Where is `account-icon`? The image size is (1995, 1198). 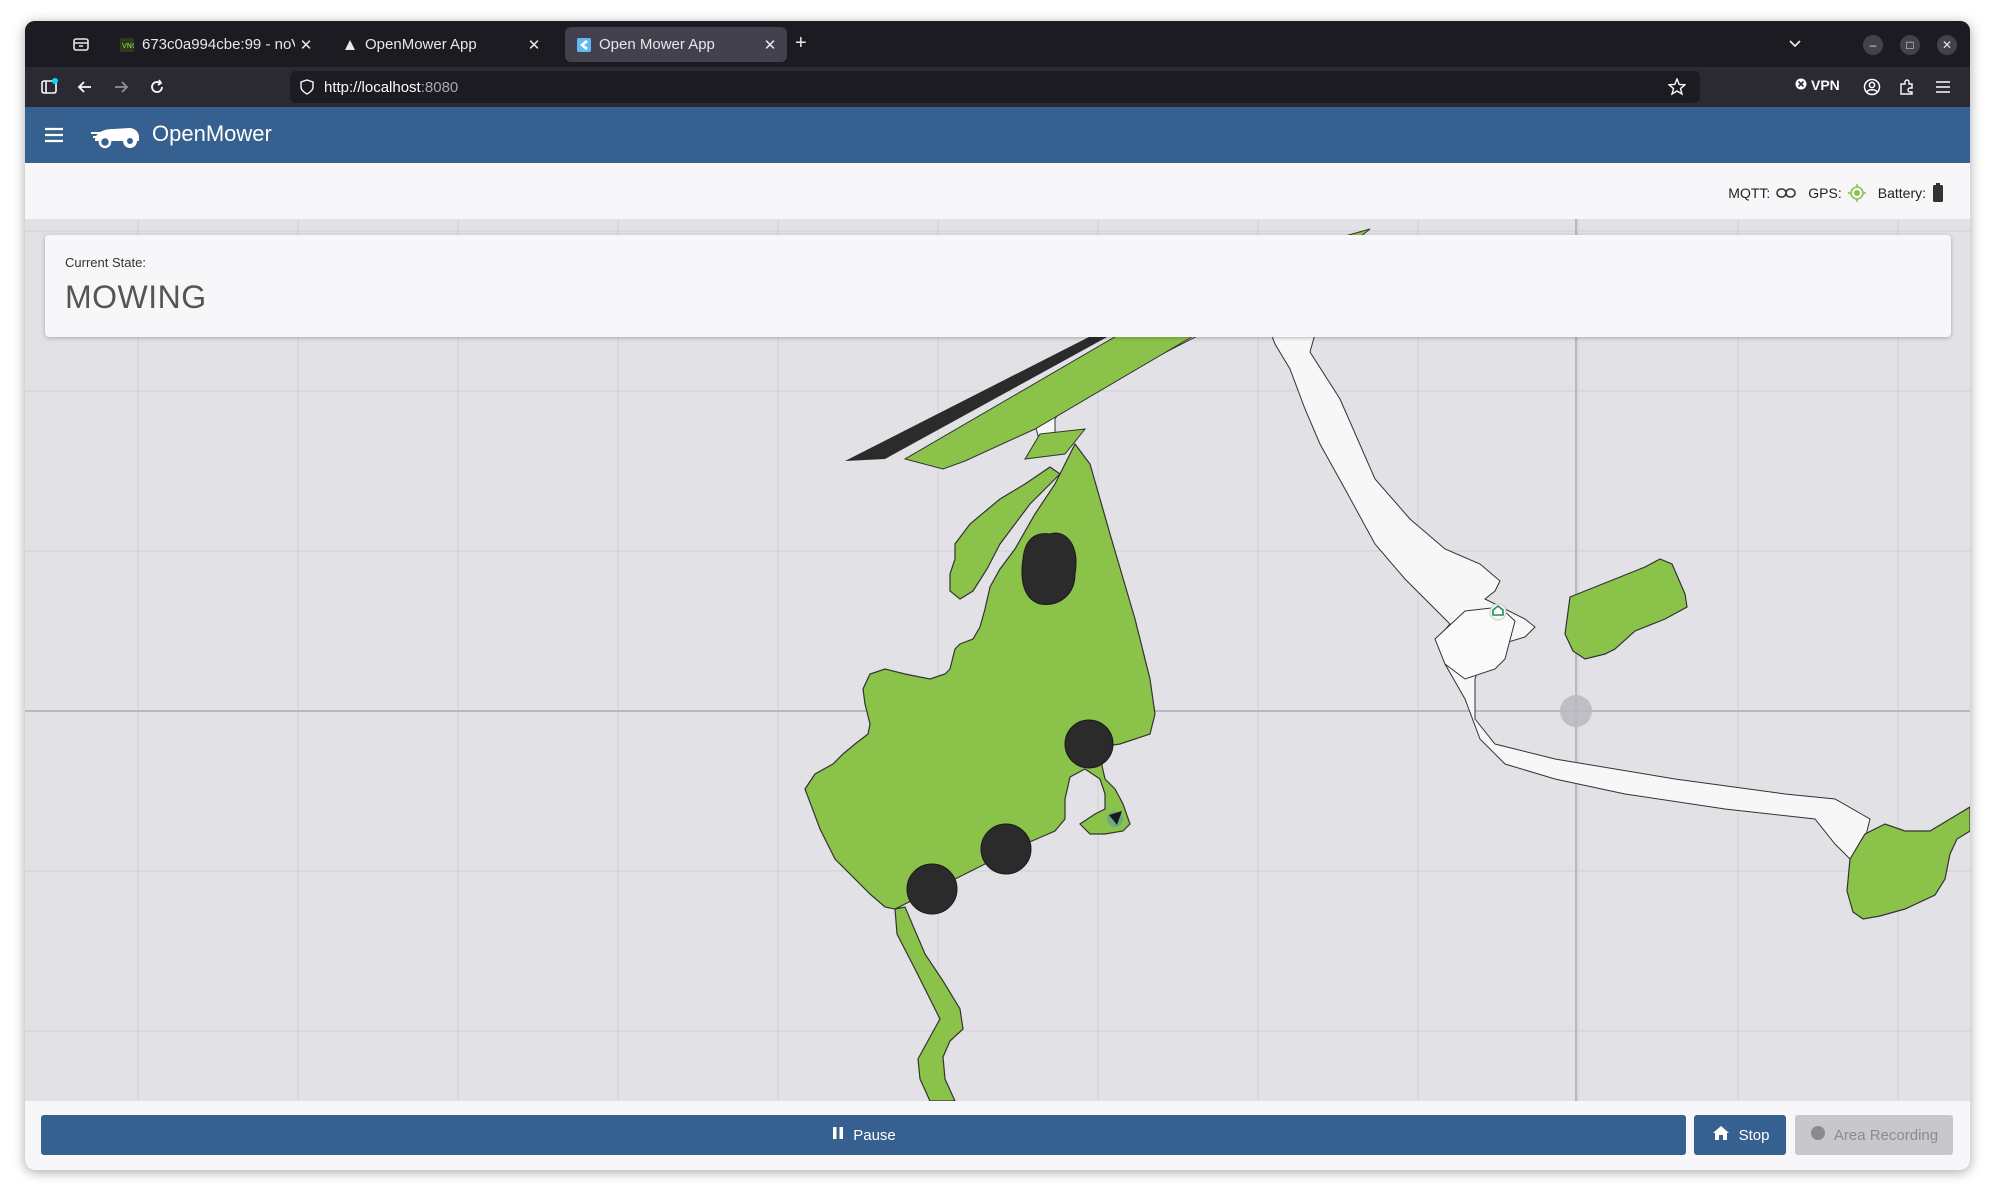
account-icon is located at coordinates (1872, 87).